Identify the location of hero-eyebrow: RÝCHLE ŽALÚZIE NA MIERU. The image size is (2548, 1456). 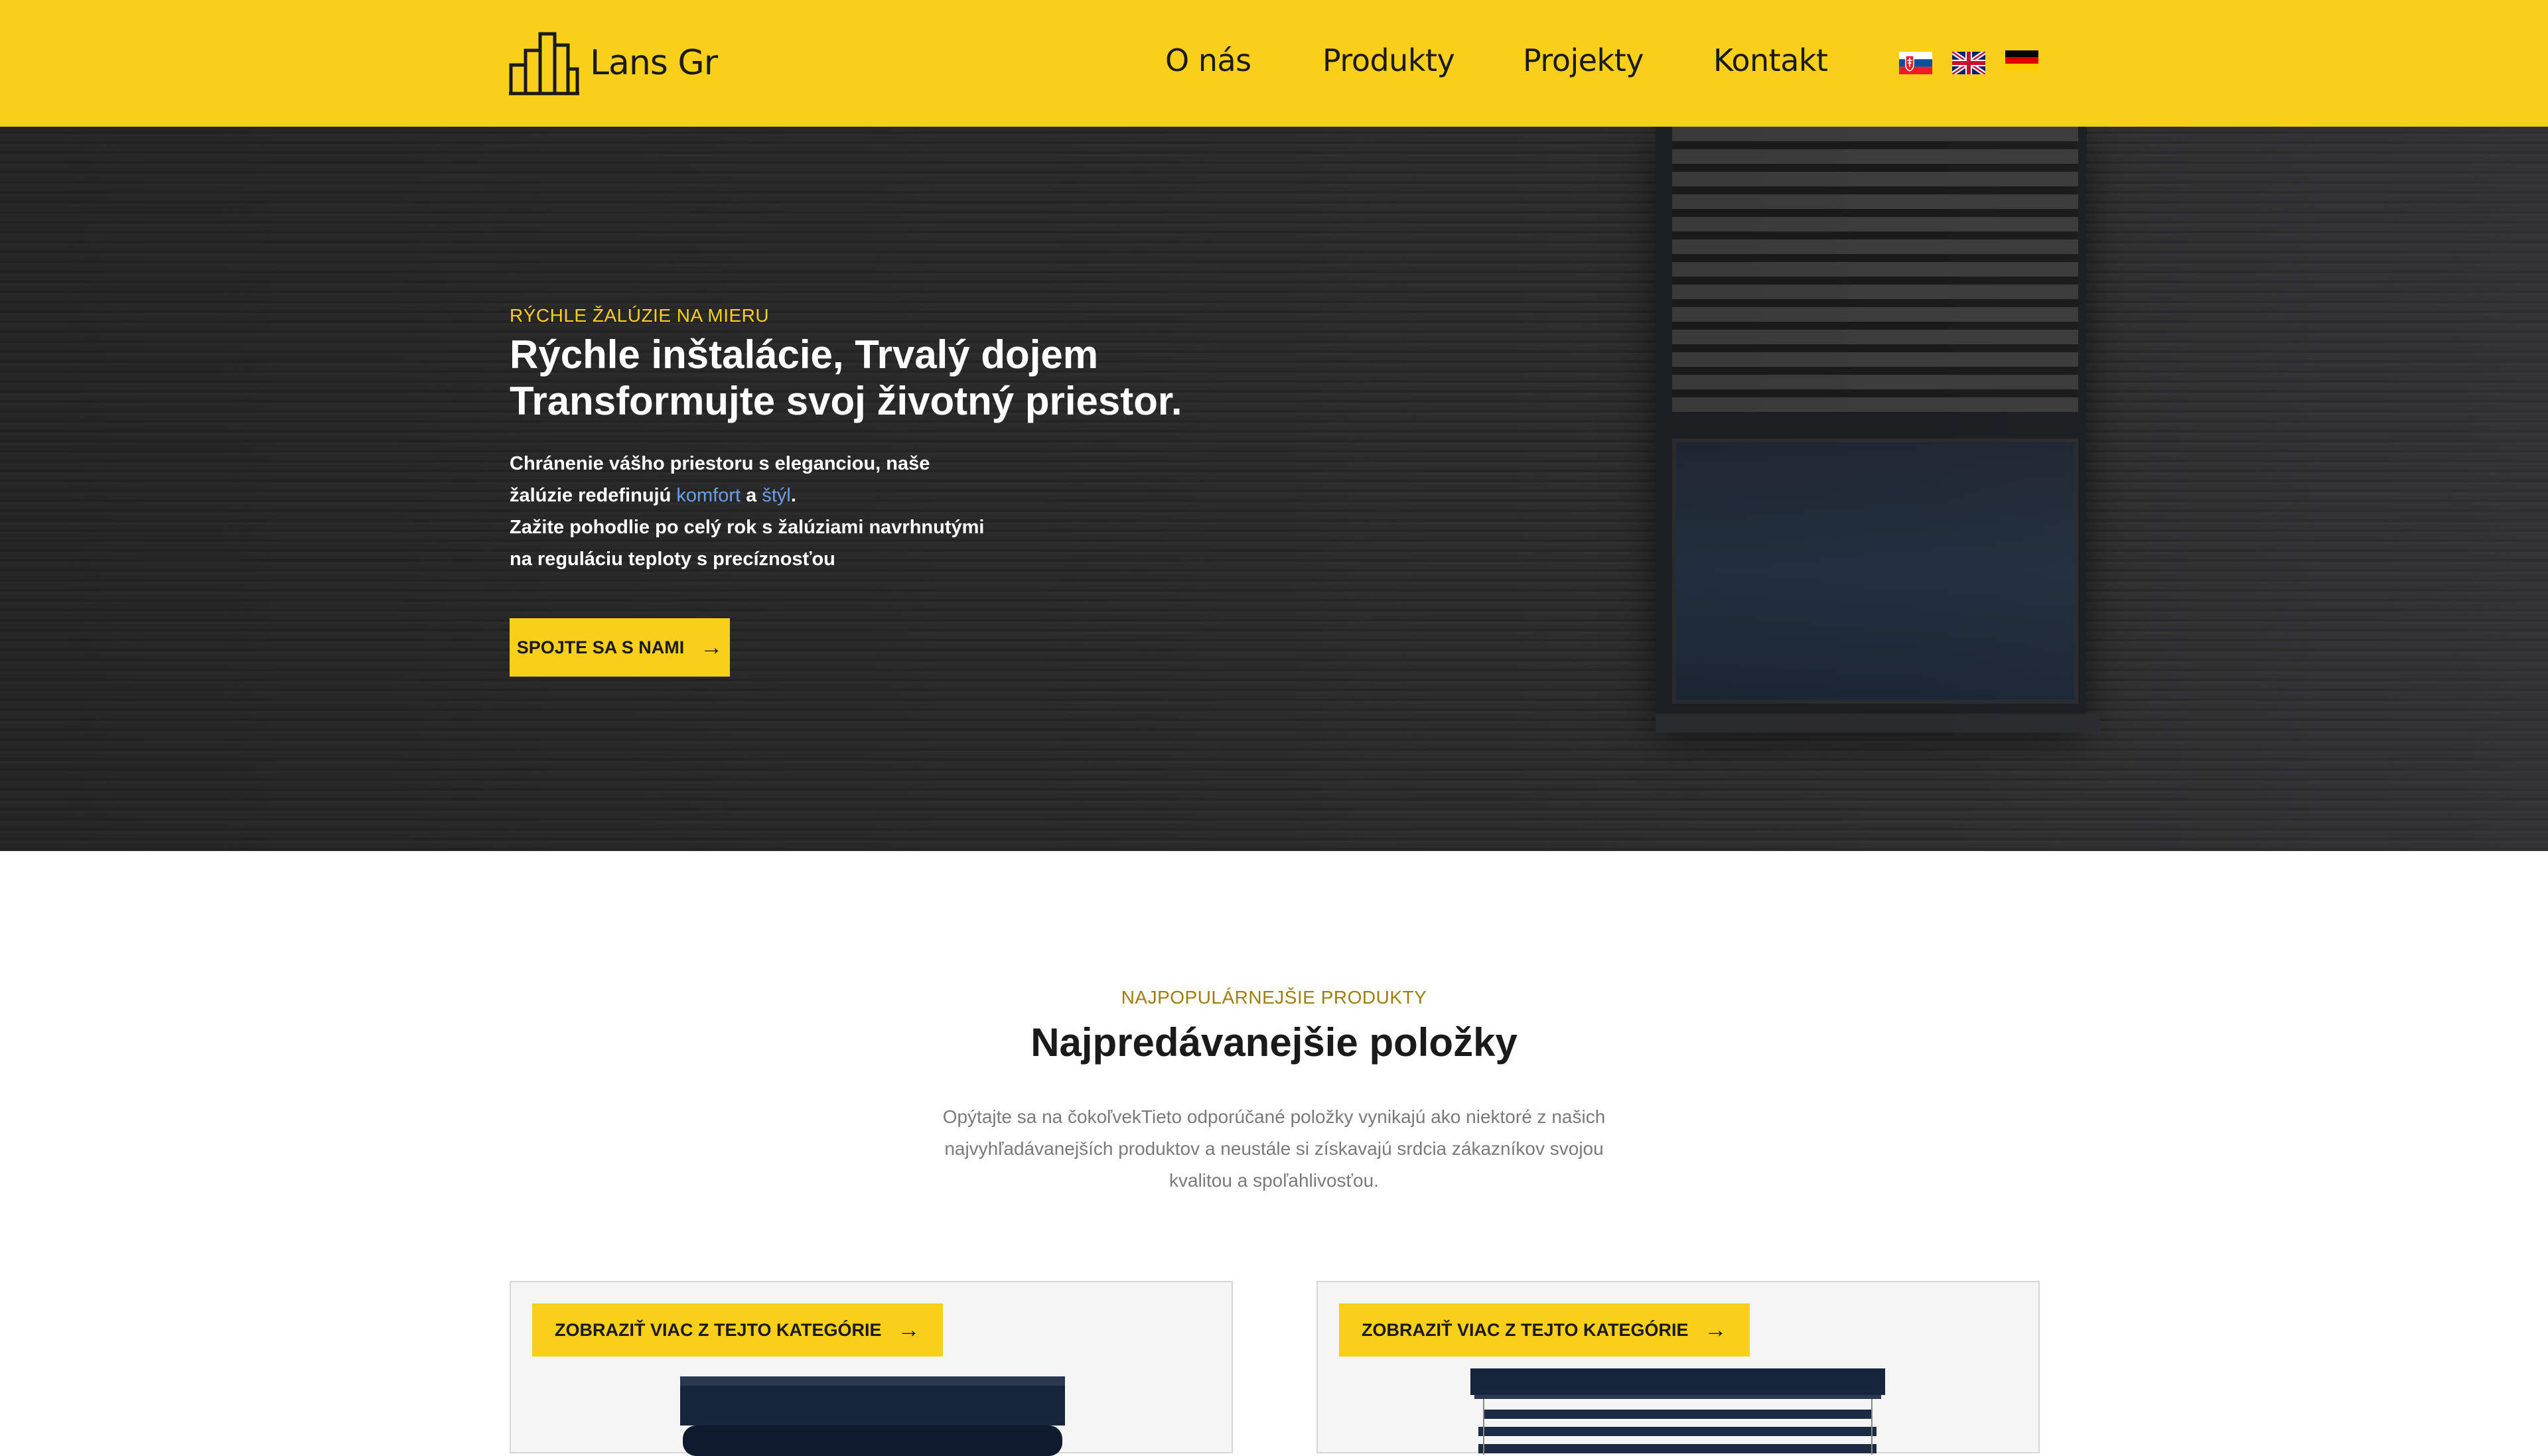
(640, 315).